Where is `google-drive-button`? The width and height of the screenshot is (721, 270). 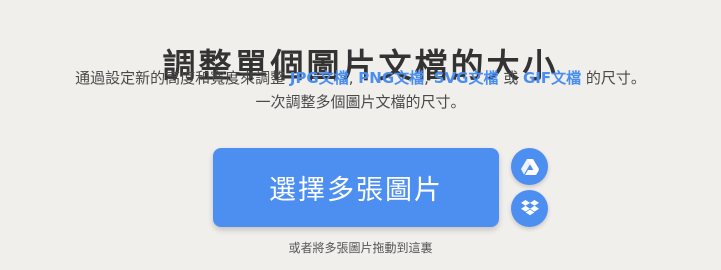
google-drive-button is located at coordinates (529, 166).